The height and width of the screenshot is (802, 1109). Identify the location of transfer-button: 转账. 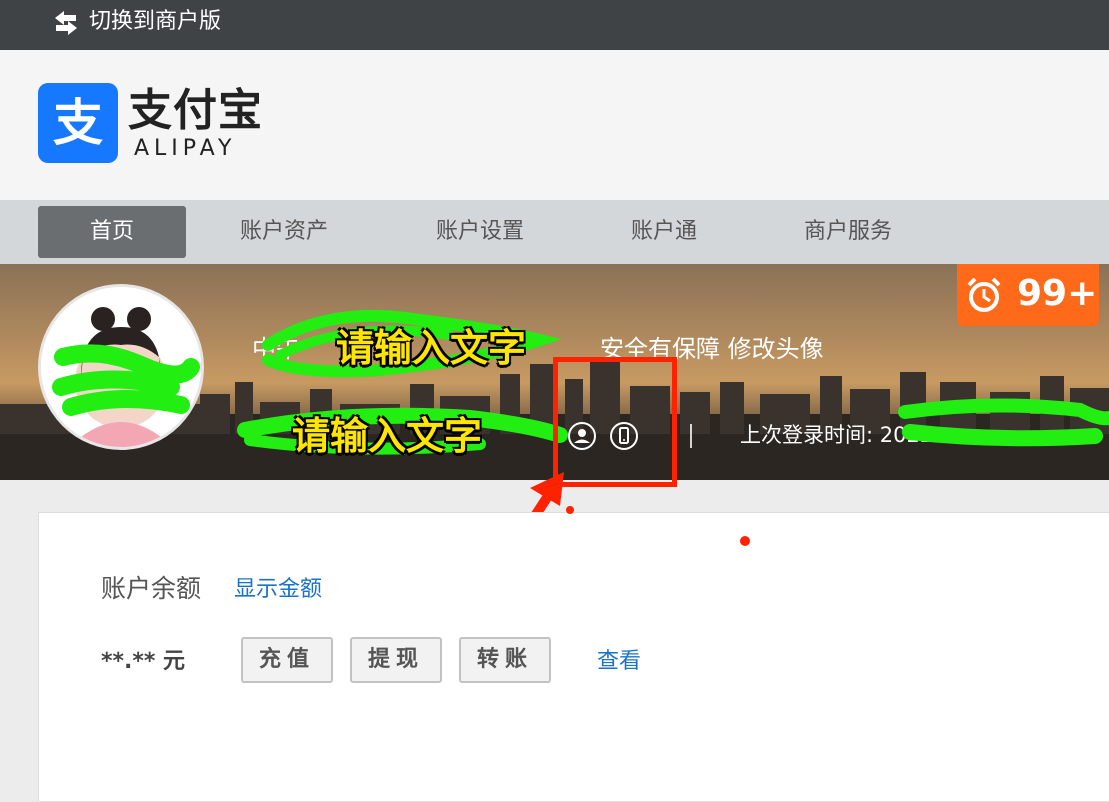
(505, 660).